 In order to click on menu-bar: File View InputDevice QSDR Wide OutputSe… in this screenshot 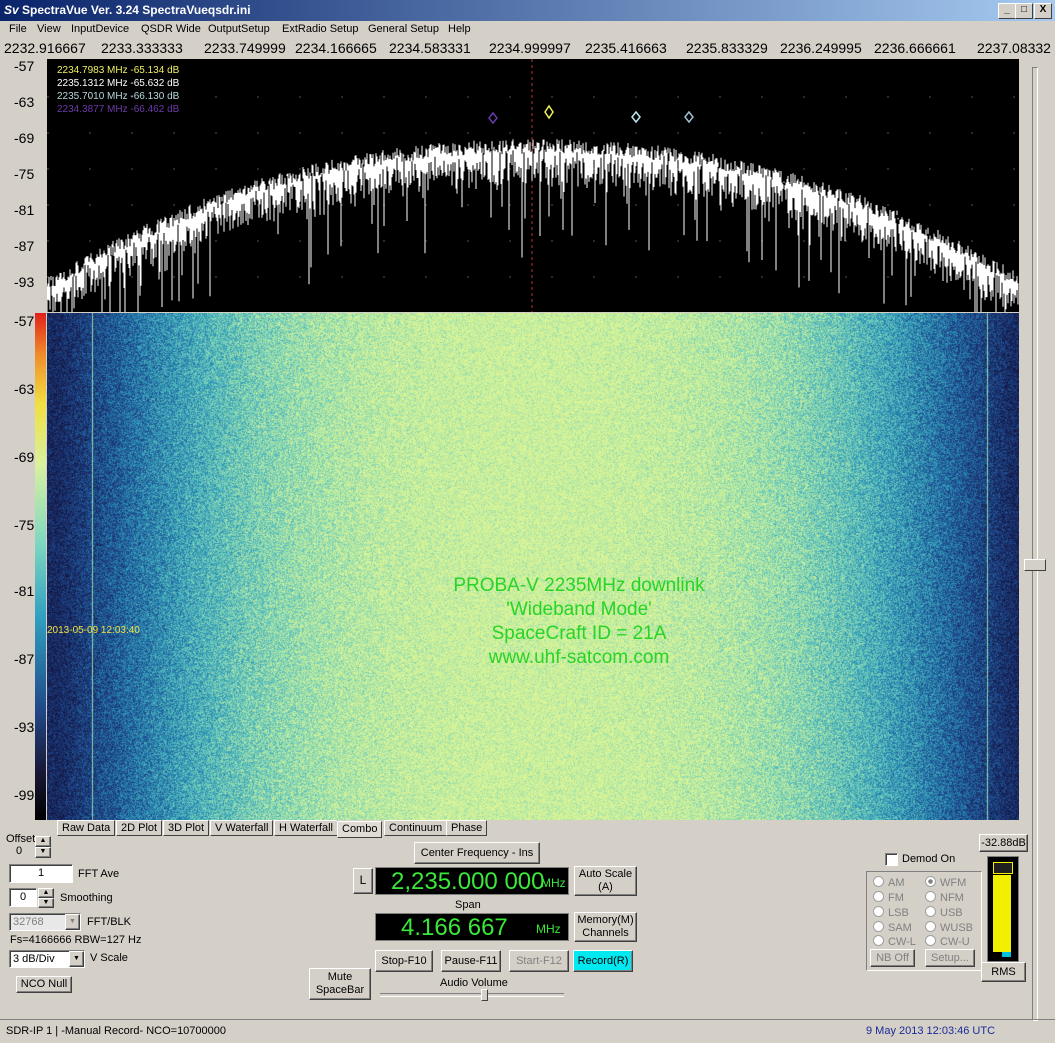, I will do `click(527, 30)`.